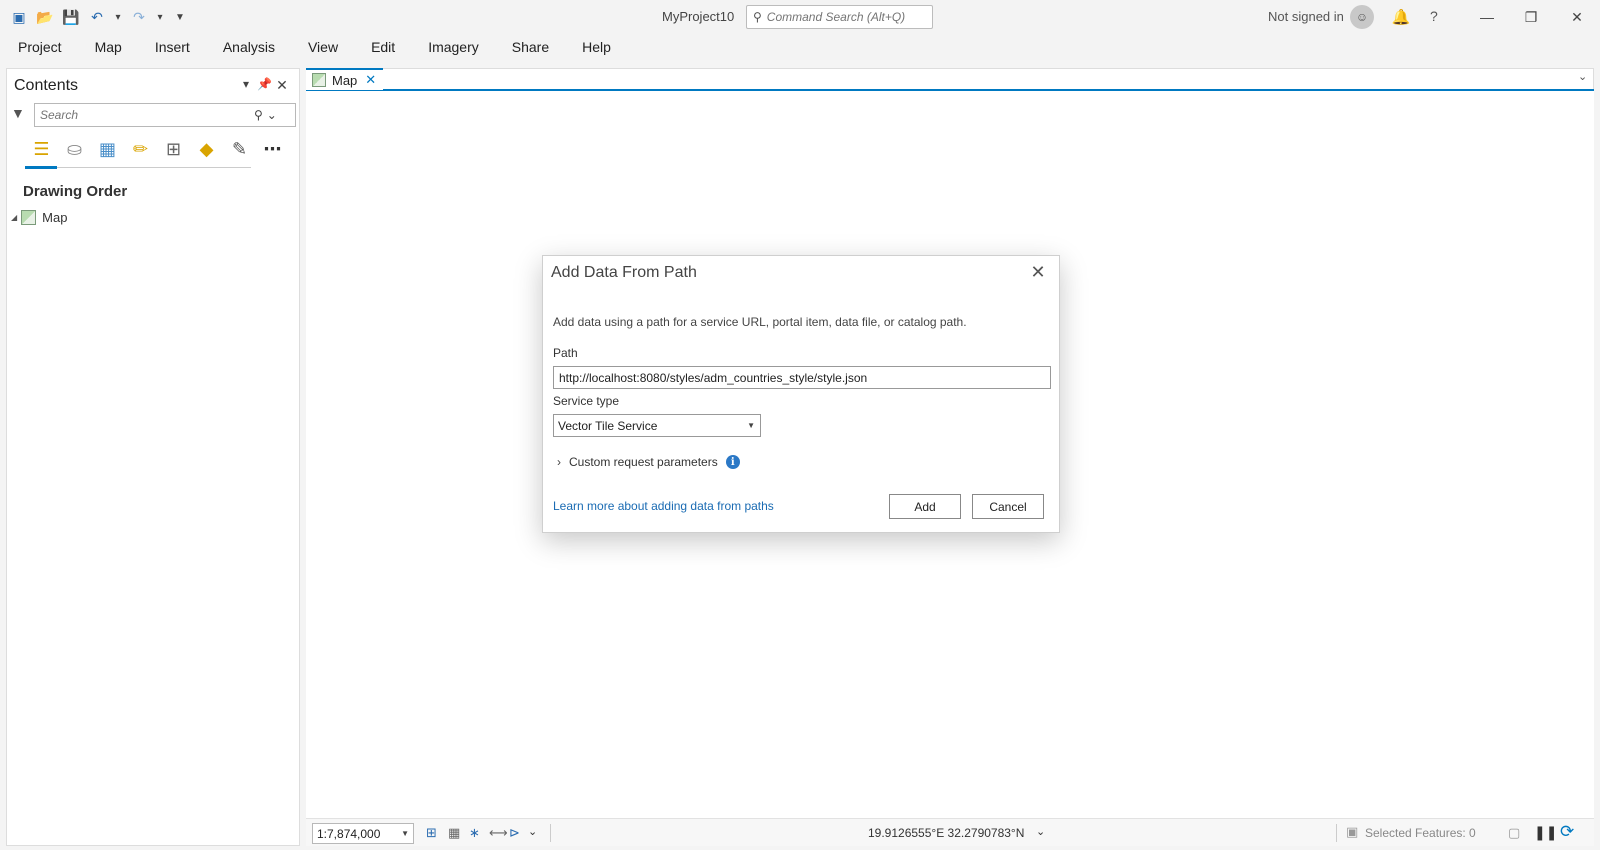 This screenshot has width=1600, height=850. I want to click on tab-view: View, so click(323, 47).